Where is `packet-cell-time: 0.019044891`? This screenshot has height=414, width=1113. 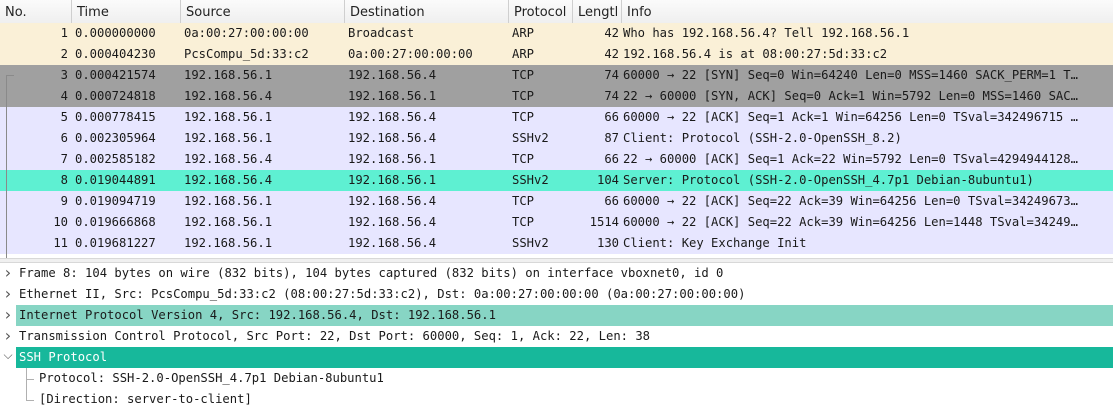 packet-cell-time: 0.019044891 is located at coordinates (115, 180).